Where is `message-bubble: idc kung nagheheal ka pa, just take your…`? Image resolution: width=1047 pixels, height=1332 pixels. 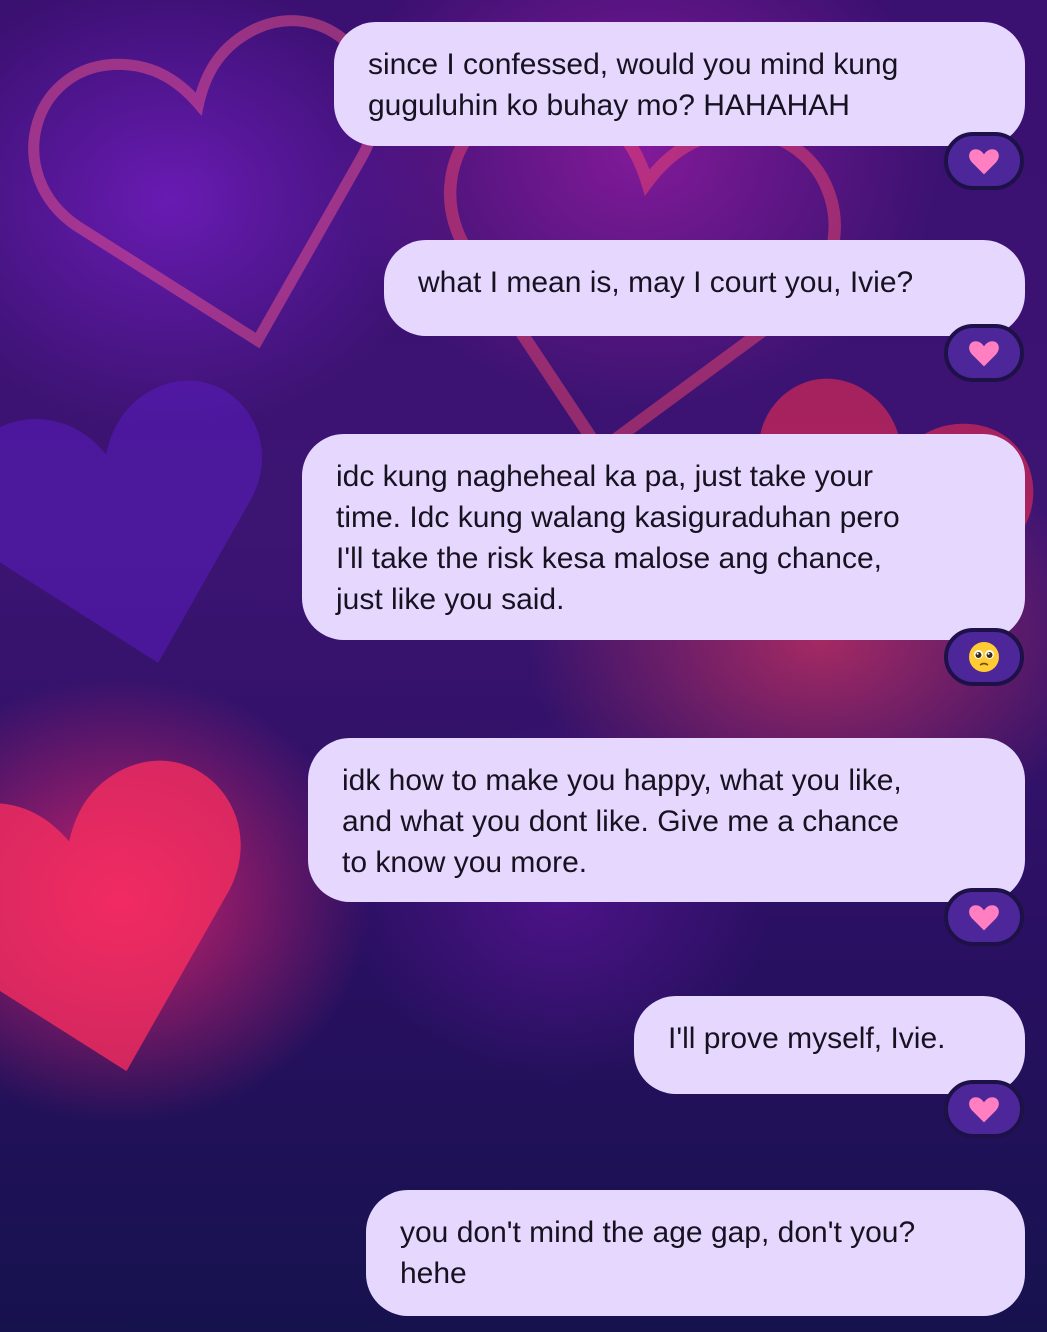 message-bubble: idc kung nagheheal ka pa, just take your… is located at coordinates (663, 537).